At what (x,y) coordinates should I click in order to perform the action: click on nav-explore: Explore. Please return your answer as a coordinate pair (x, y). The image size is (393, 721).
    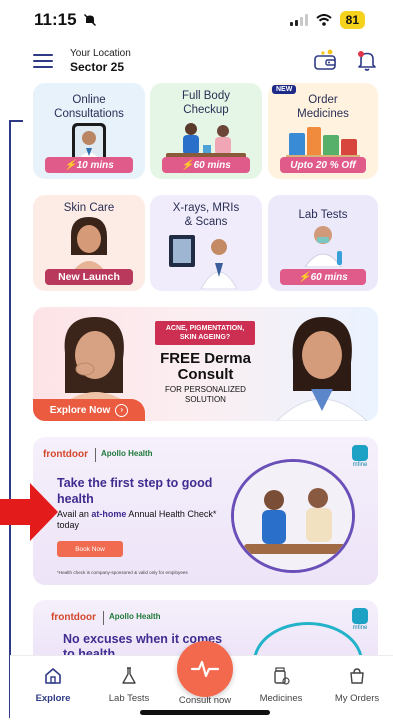
    Looking at the image, I should click on (53, 685).